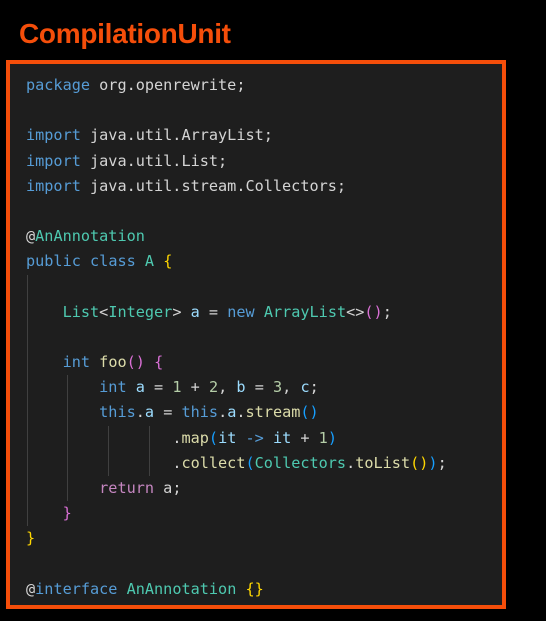 This screenshot has width=546, height=621. I want to click on code-line: }, so click(236, 538).